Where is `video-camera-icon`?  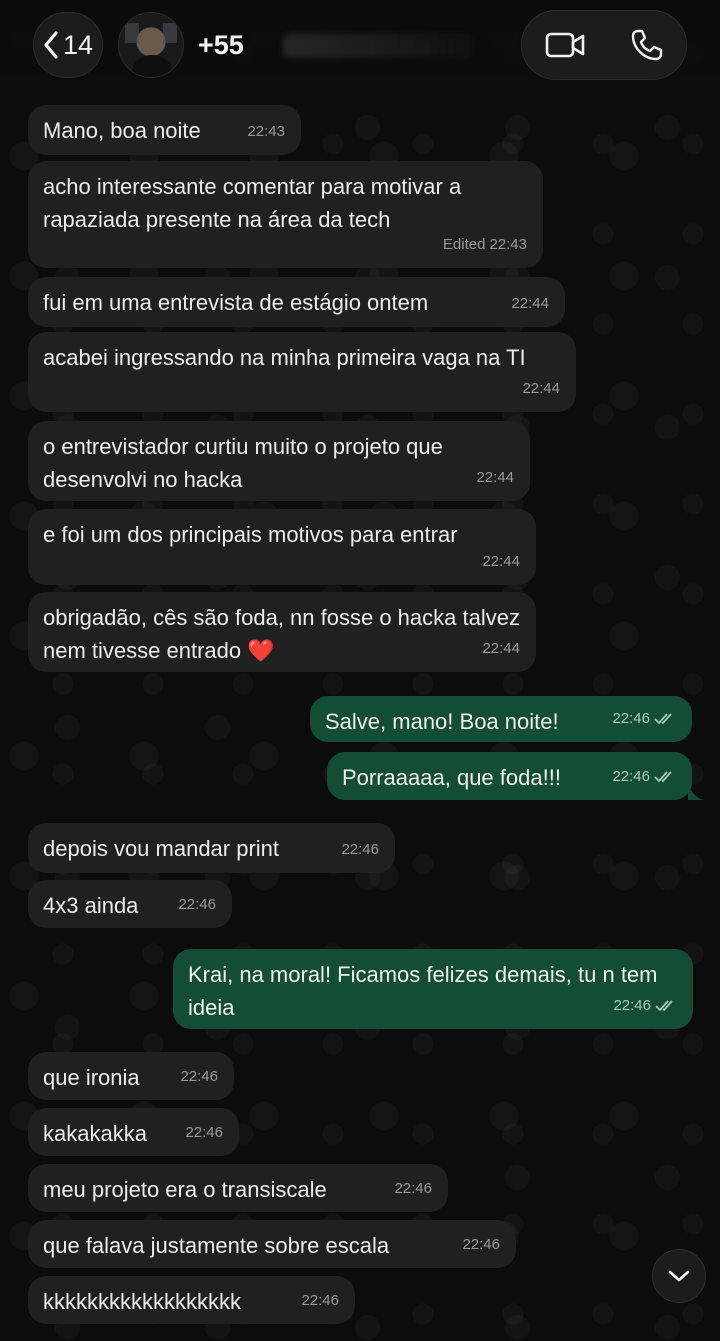 video-camera-icon is located at coordinates (565, 45).